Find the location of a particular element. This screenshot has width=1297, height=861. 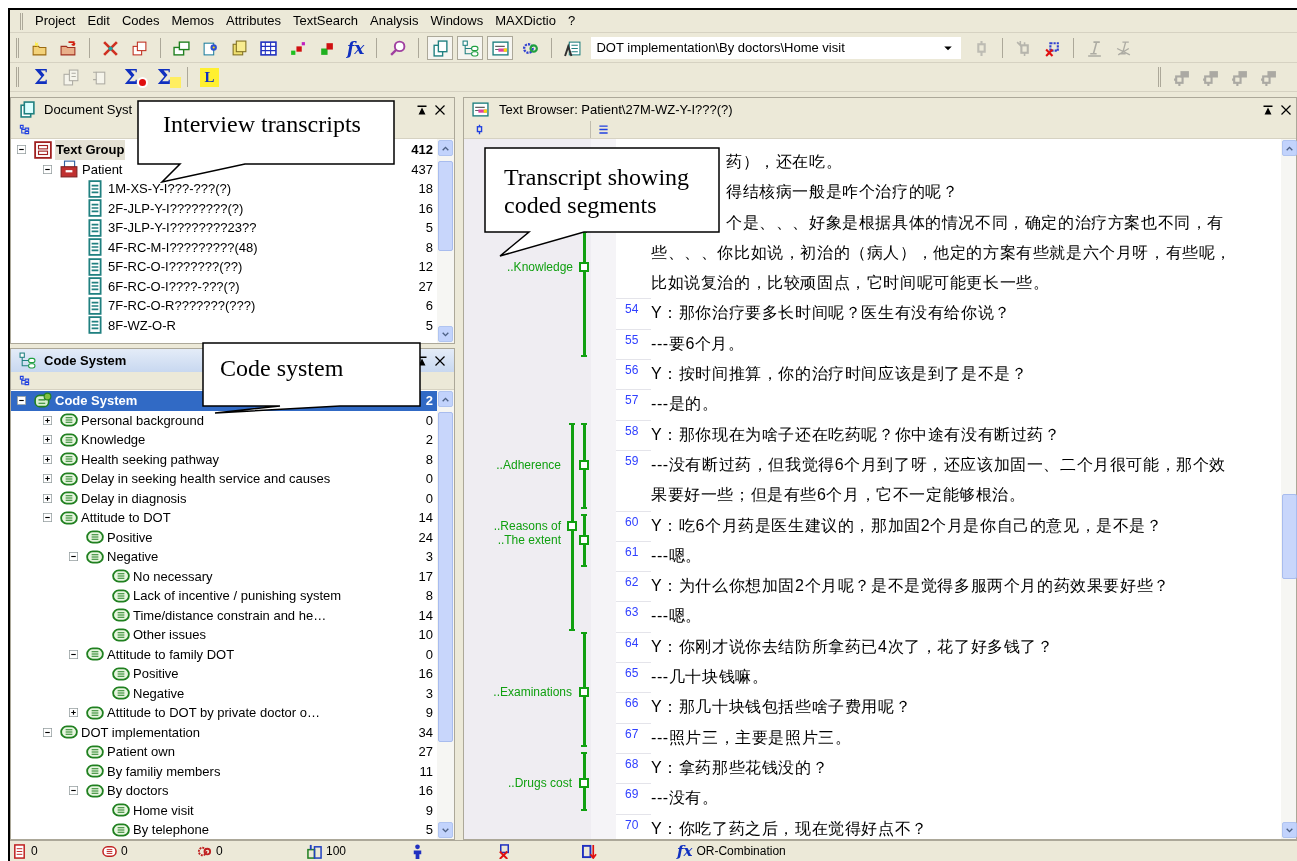

tree-item: Positive 24 is located at coordinates (224, 537).